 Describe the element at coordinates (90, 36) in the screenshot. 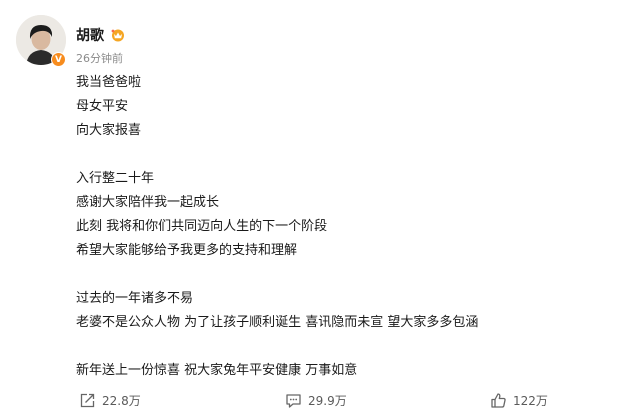

I see `author-name-label: 胡歌` at that location.